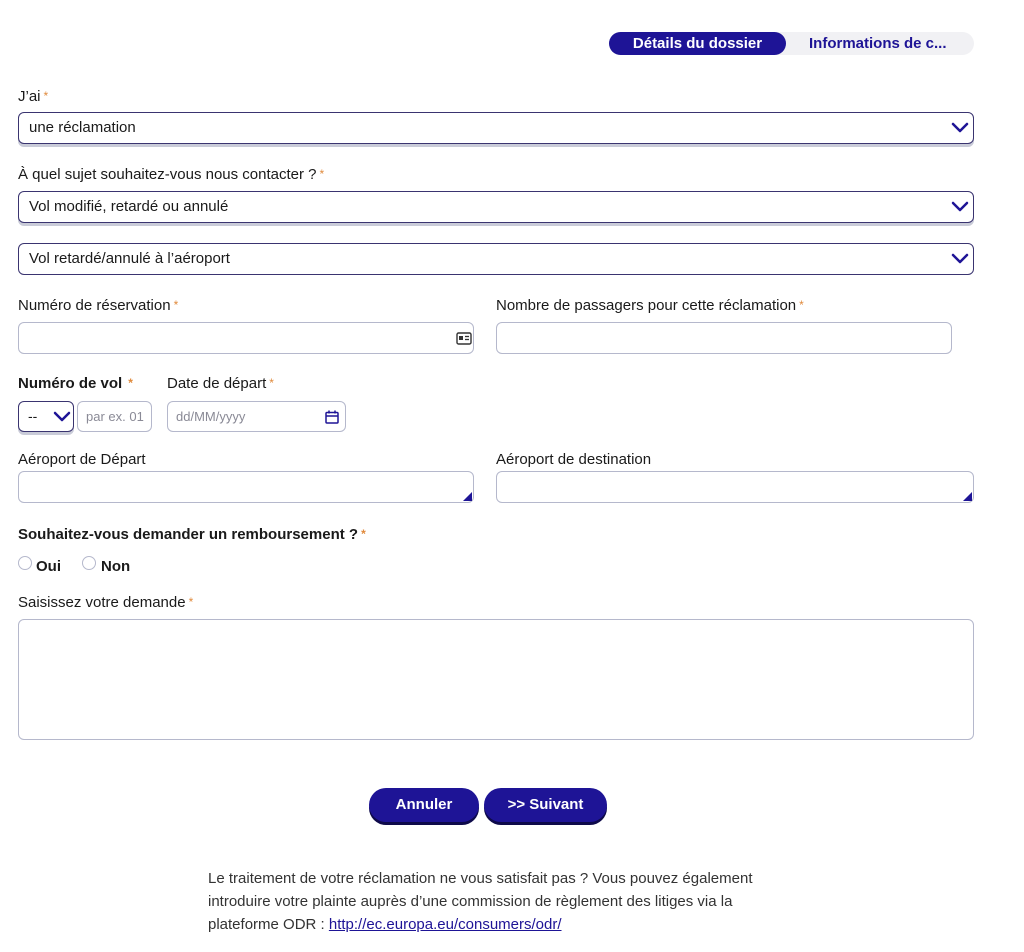 This screenshot has height=952, width=1024. Describe the element at coordinates (256, 416) in the screenshot. I see `date-depart-input: dd/MM/yyyy` at that location.